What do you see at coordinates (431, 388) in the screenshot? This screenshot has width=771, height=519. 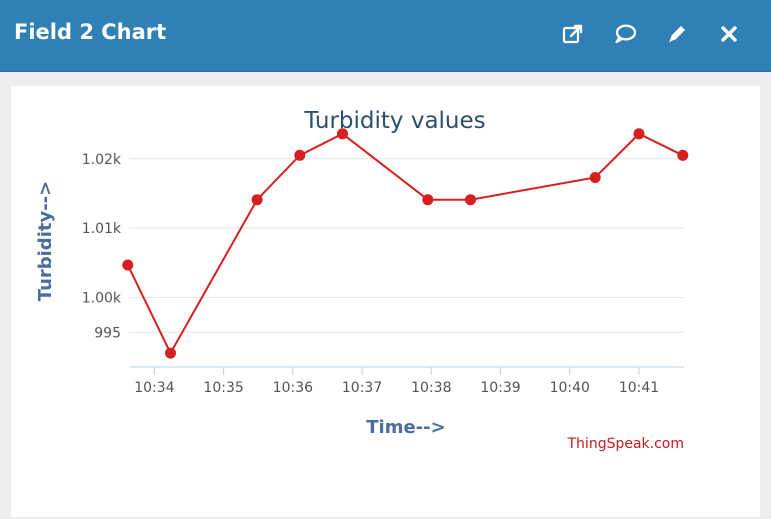 I see `x-tick-label: 10:38` at bounding box center [431, 388].